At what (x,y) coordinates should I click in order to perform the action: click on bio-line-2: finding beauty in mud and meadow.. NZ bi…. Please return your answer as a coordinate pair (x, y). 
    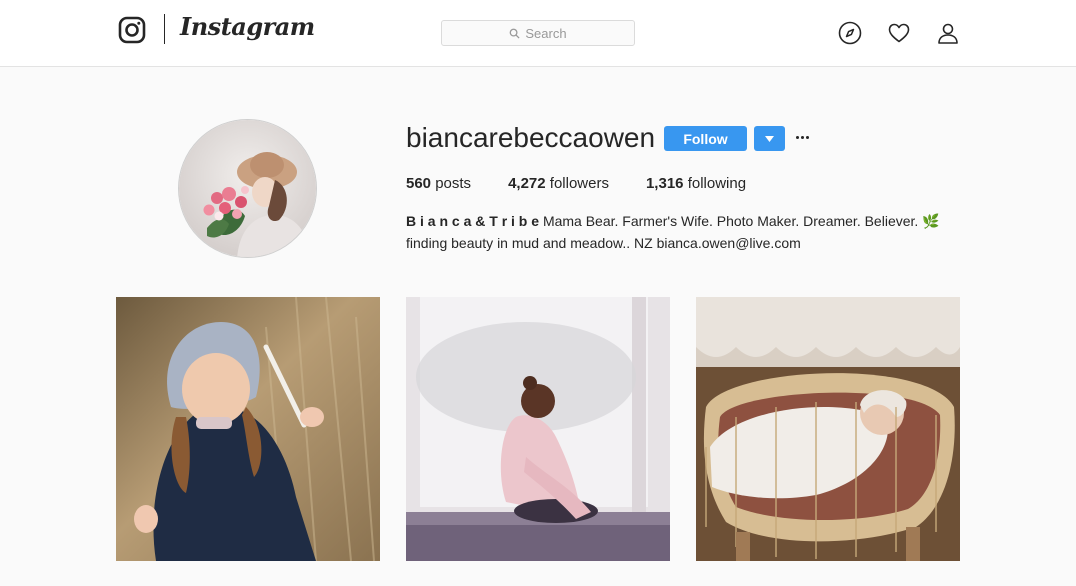
    Looking at the image, I should click on (603, 243).